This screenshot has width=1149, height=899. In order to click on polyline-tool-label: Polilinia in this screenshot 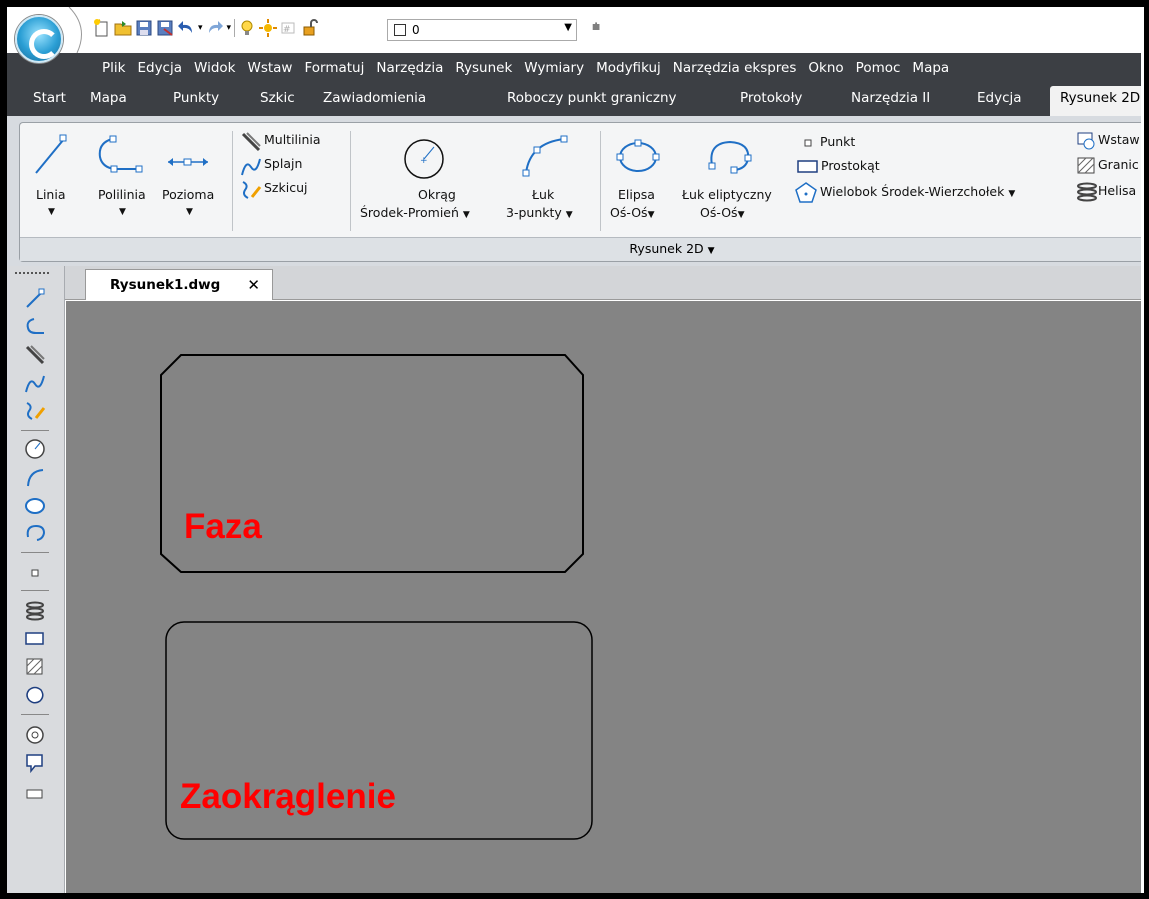, I will do `click(122, 194)`.